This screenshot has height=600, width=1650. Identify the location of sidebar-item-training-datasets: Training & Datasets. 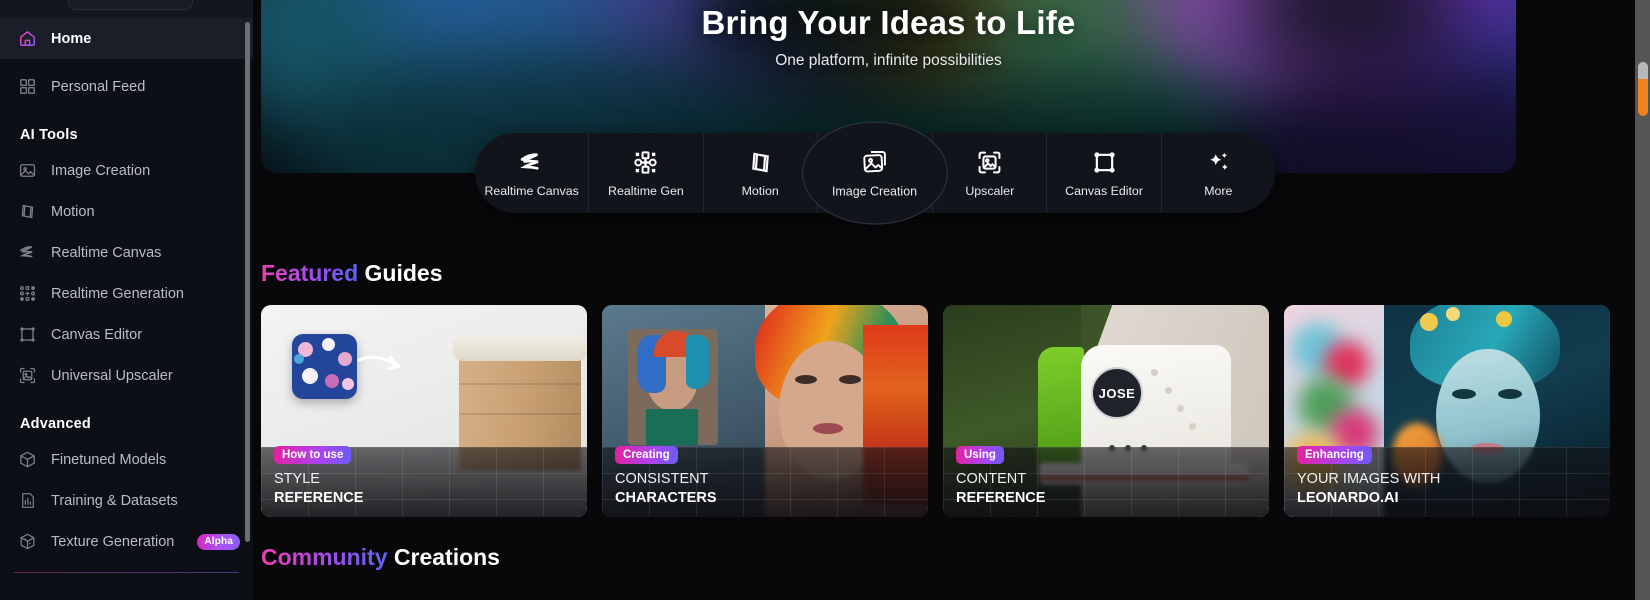
(126, 500).